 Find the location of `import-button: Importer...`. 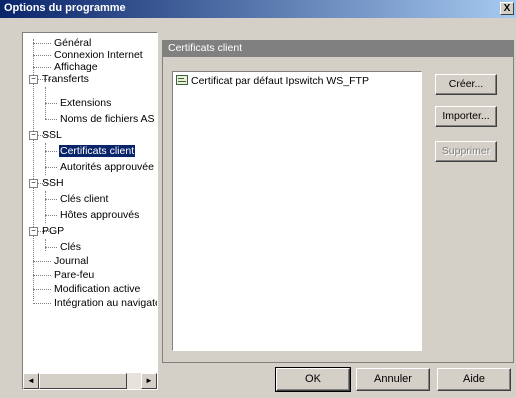

import-button: Importer... is located at coordinates (466, 116).